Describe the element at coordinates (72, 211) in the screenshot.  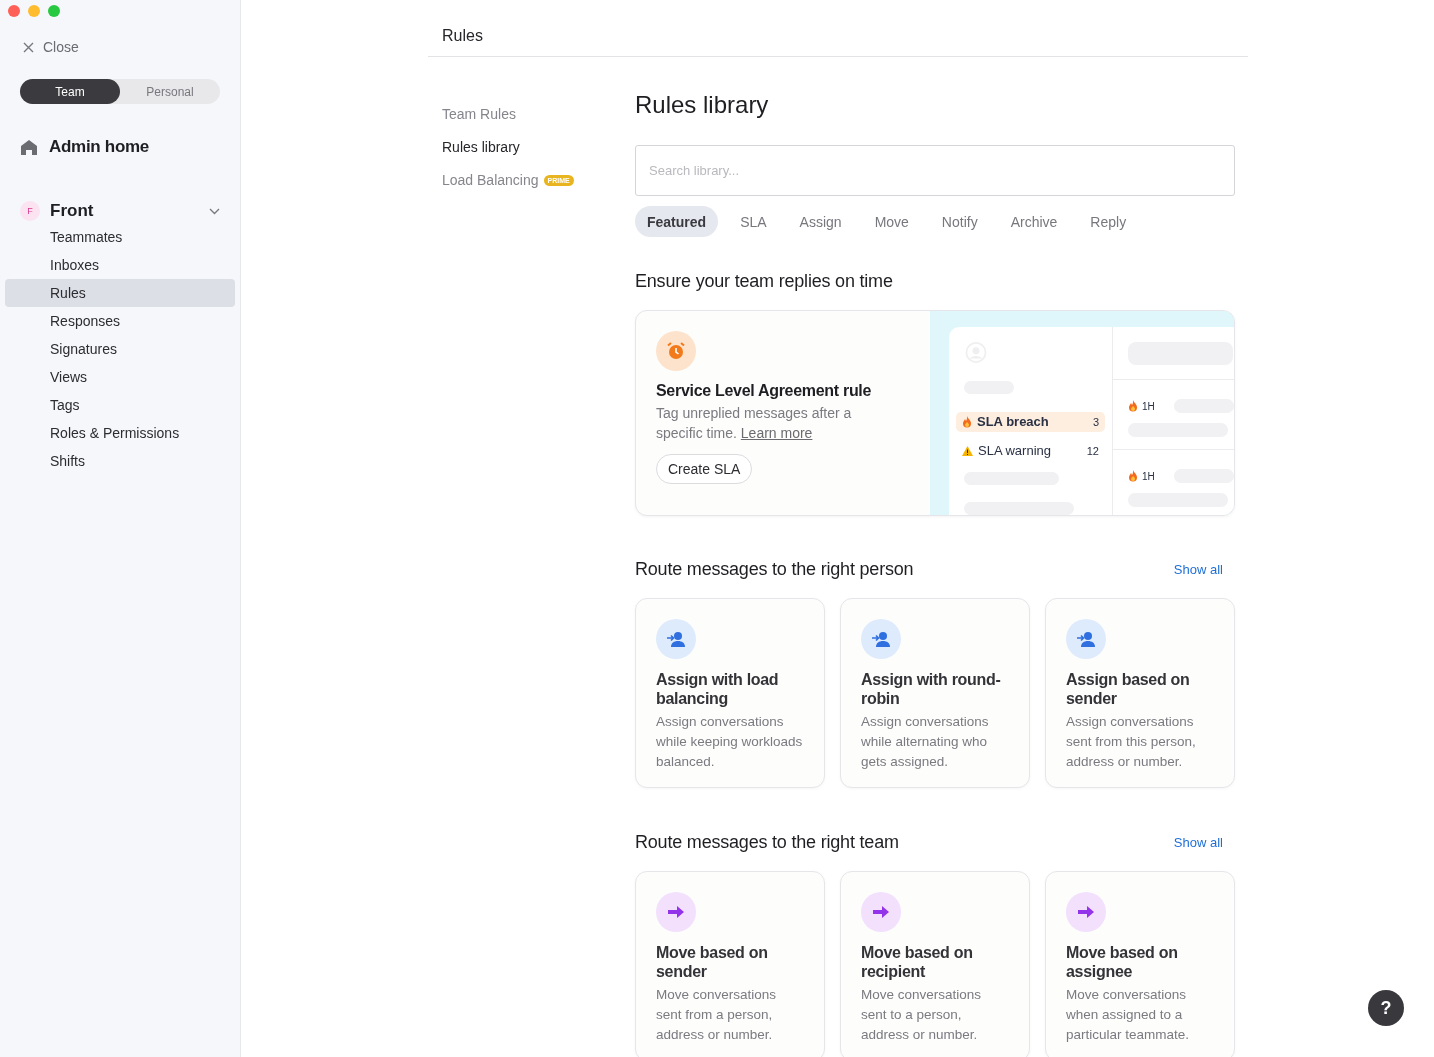
I see `workspace-name: Front` at that location.